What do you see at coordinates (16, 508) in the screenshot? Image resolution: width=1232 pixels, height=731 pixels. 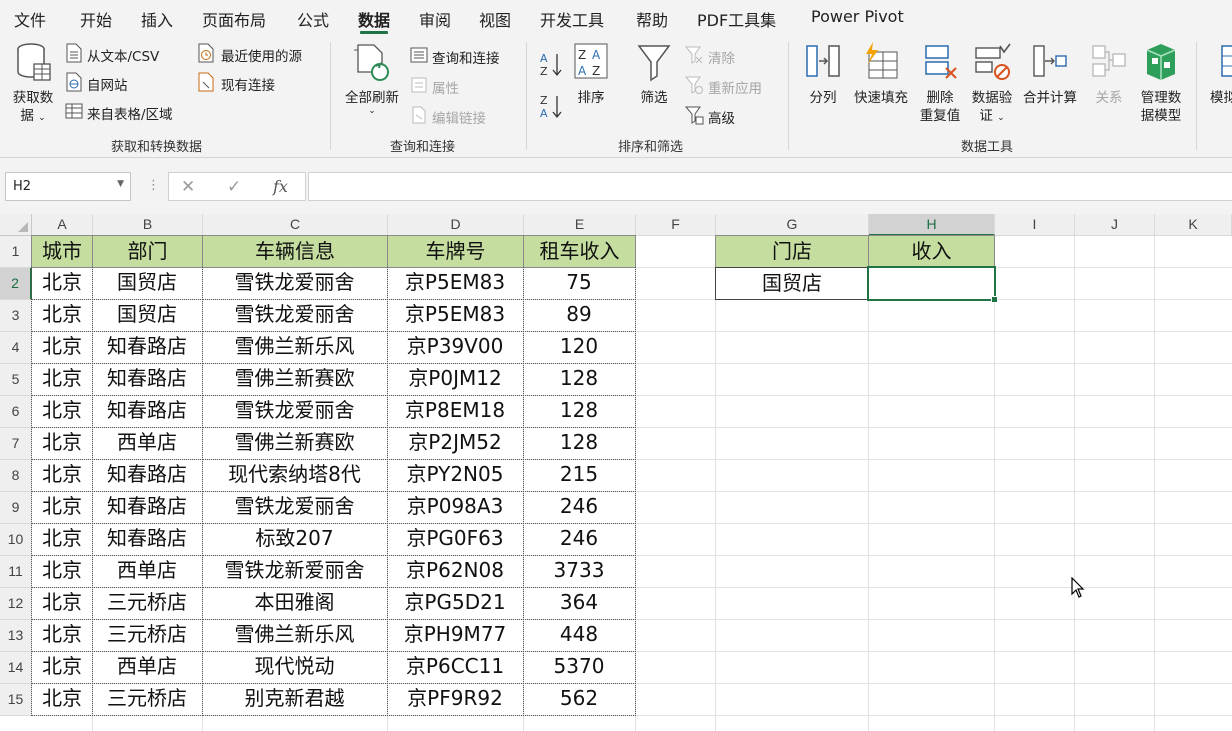 I see `row-header-9: 9` at bounding box center [16, 508].